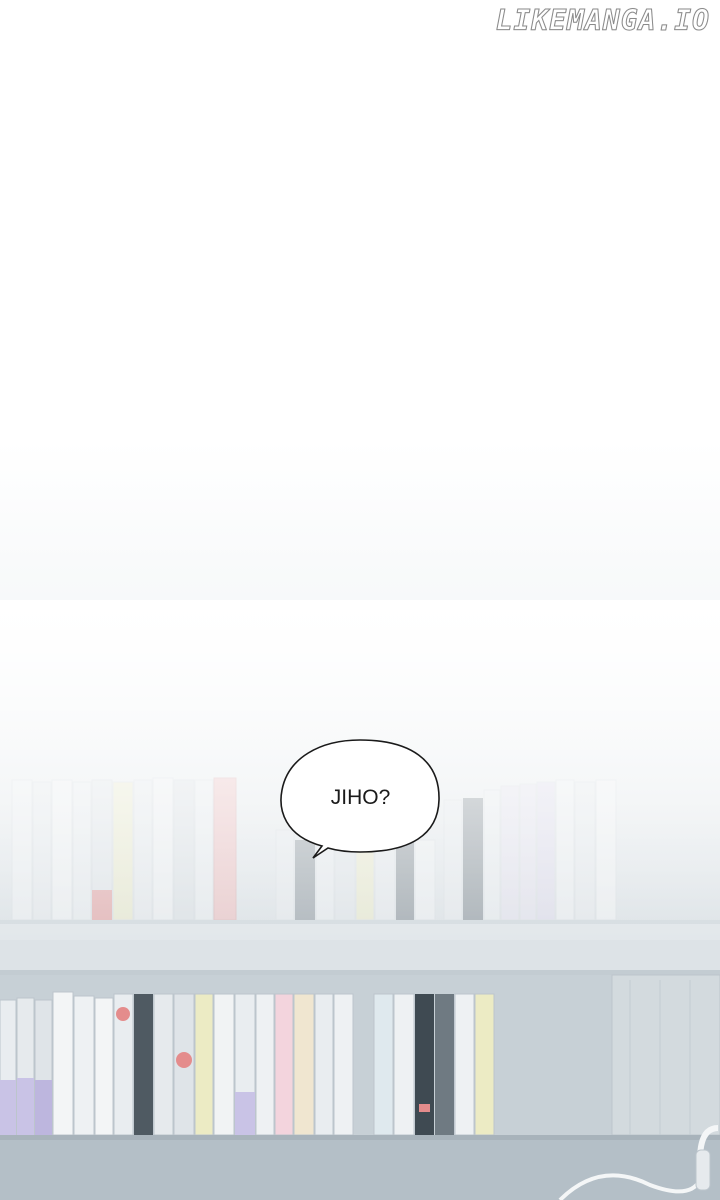 The height and width of the screenshot is (1200, 720). I want to click on speech-bubble-text: JIHO?, so click(360, 797).